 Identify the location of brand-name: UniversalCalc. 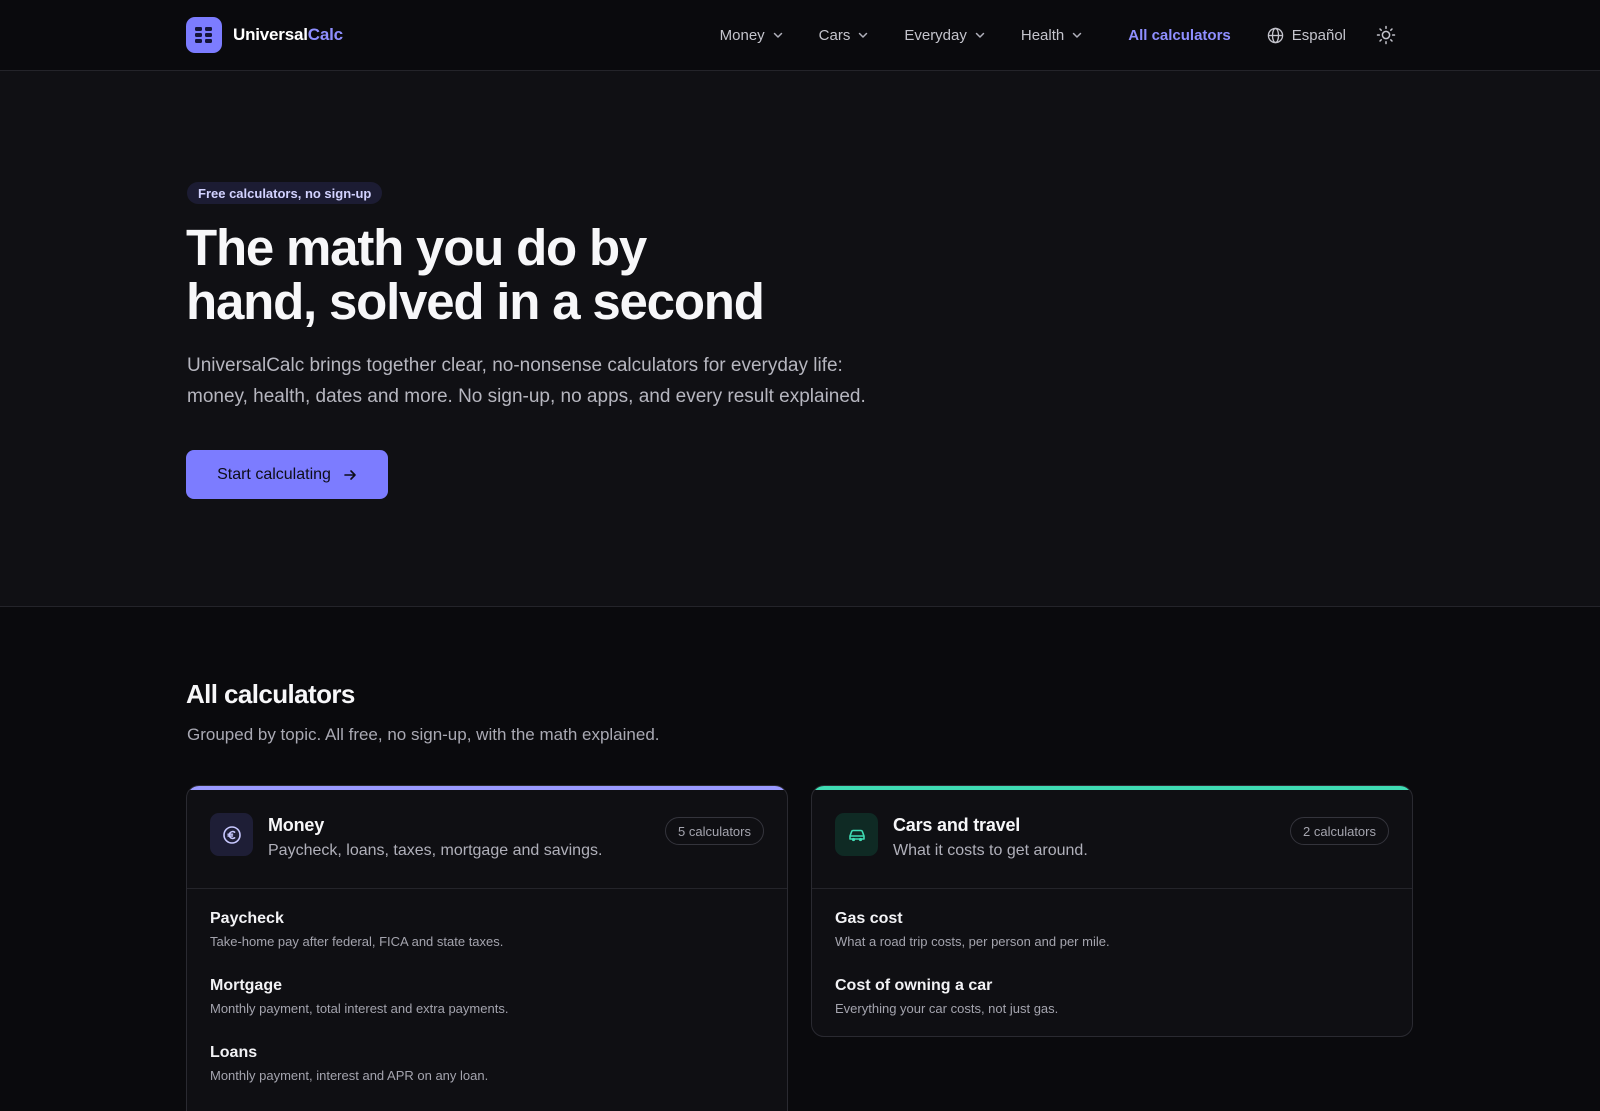
(288, 35).